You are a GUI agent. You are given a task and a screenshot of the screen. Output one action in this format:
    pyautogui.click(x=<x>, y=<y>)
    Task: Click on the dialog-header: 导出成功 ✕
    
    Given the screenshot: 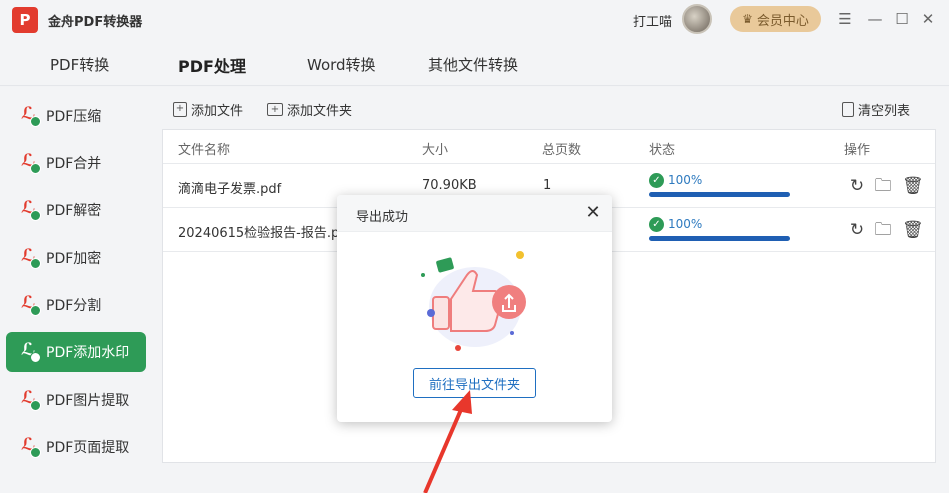 What is the action you would take?
    pyautogui.click(x=474, y=213)
    